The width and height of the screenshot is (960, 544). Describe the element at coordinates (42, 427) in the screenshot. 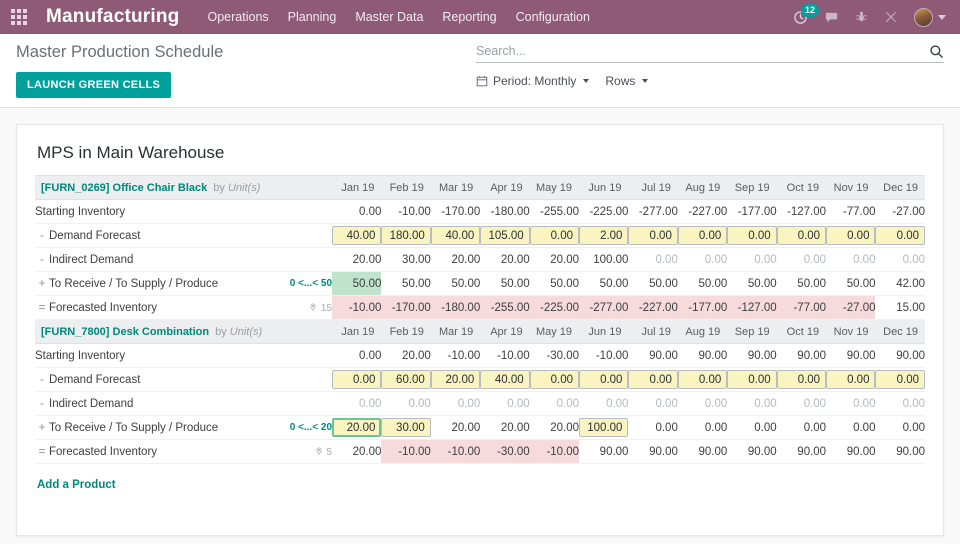

I see `row-operator: +` at that location.